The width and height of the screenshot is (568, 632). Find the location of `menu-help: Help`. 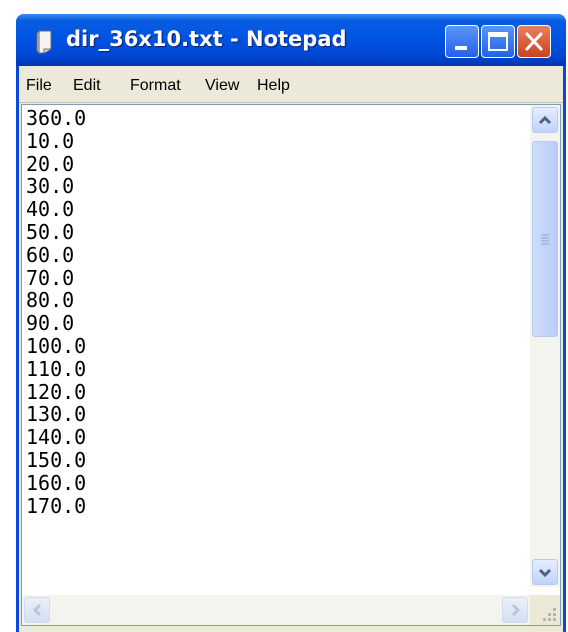

menu-help: Help is located at coordinates (273, 86).